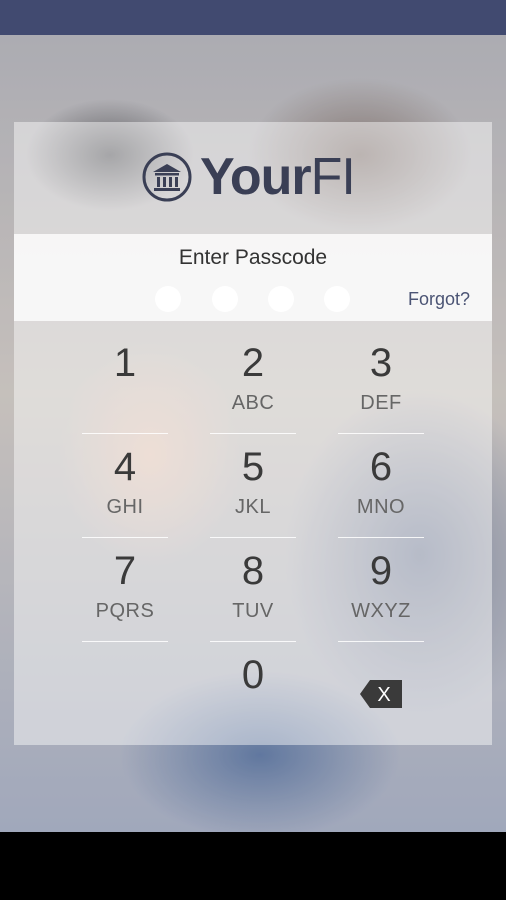 The image size is (506, 900). Describe the element at coordinates (253, 675) in the screenshot. I see `key-digit: 0` at that location.